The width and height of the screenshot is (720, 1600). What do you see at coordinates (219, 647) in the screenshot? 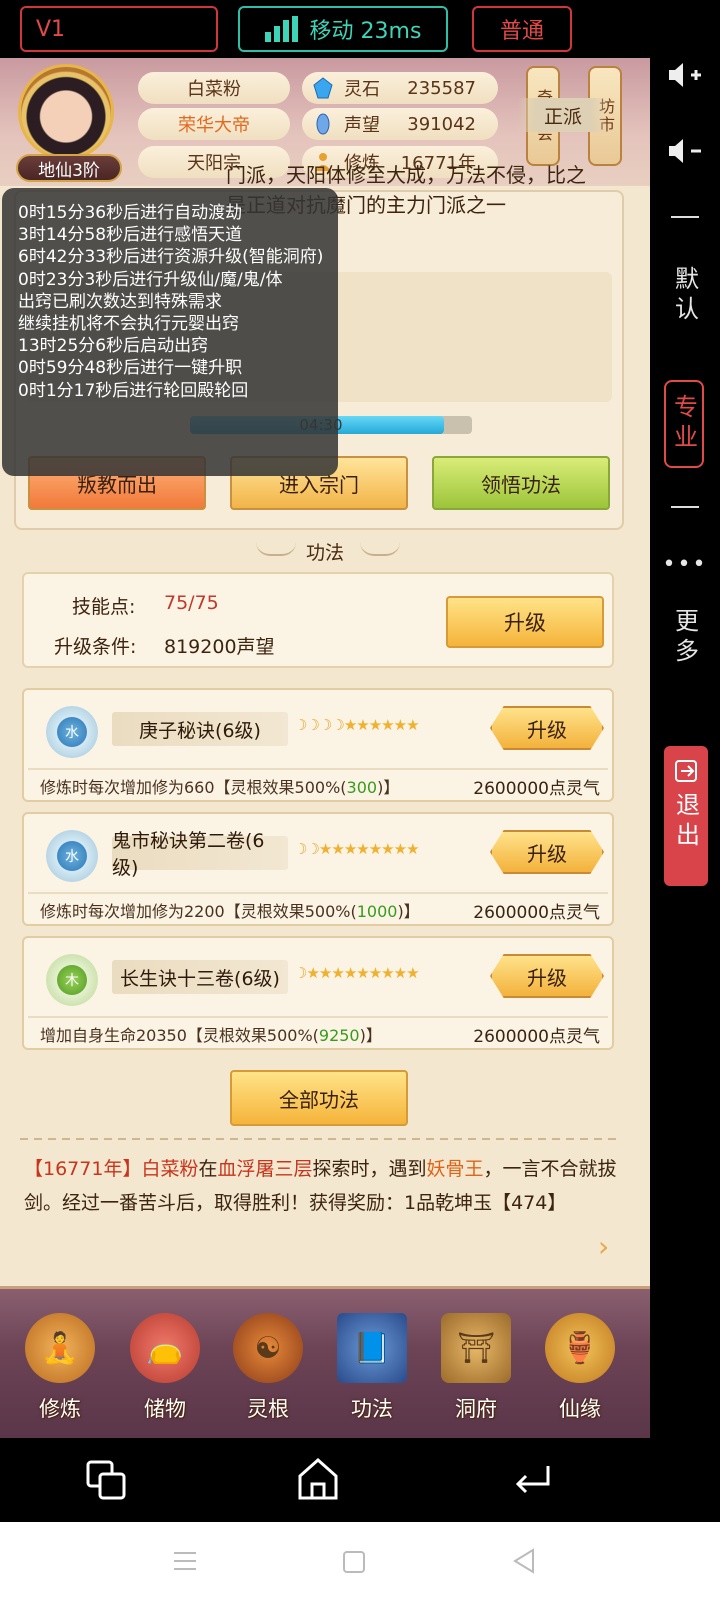
I see `upgrade-condition-value: 819200声望` at bounding box center [219, 647].